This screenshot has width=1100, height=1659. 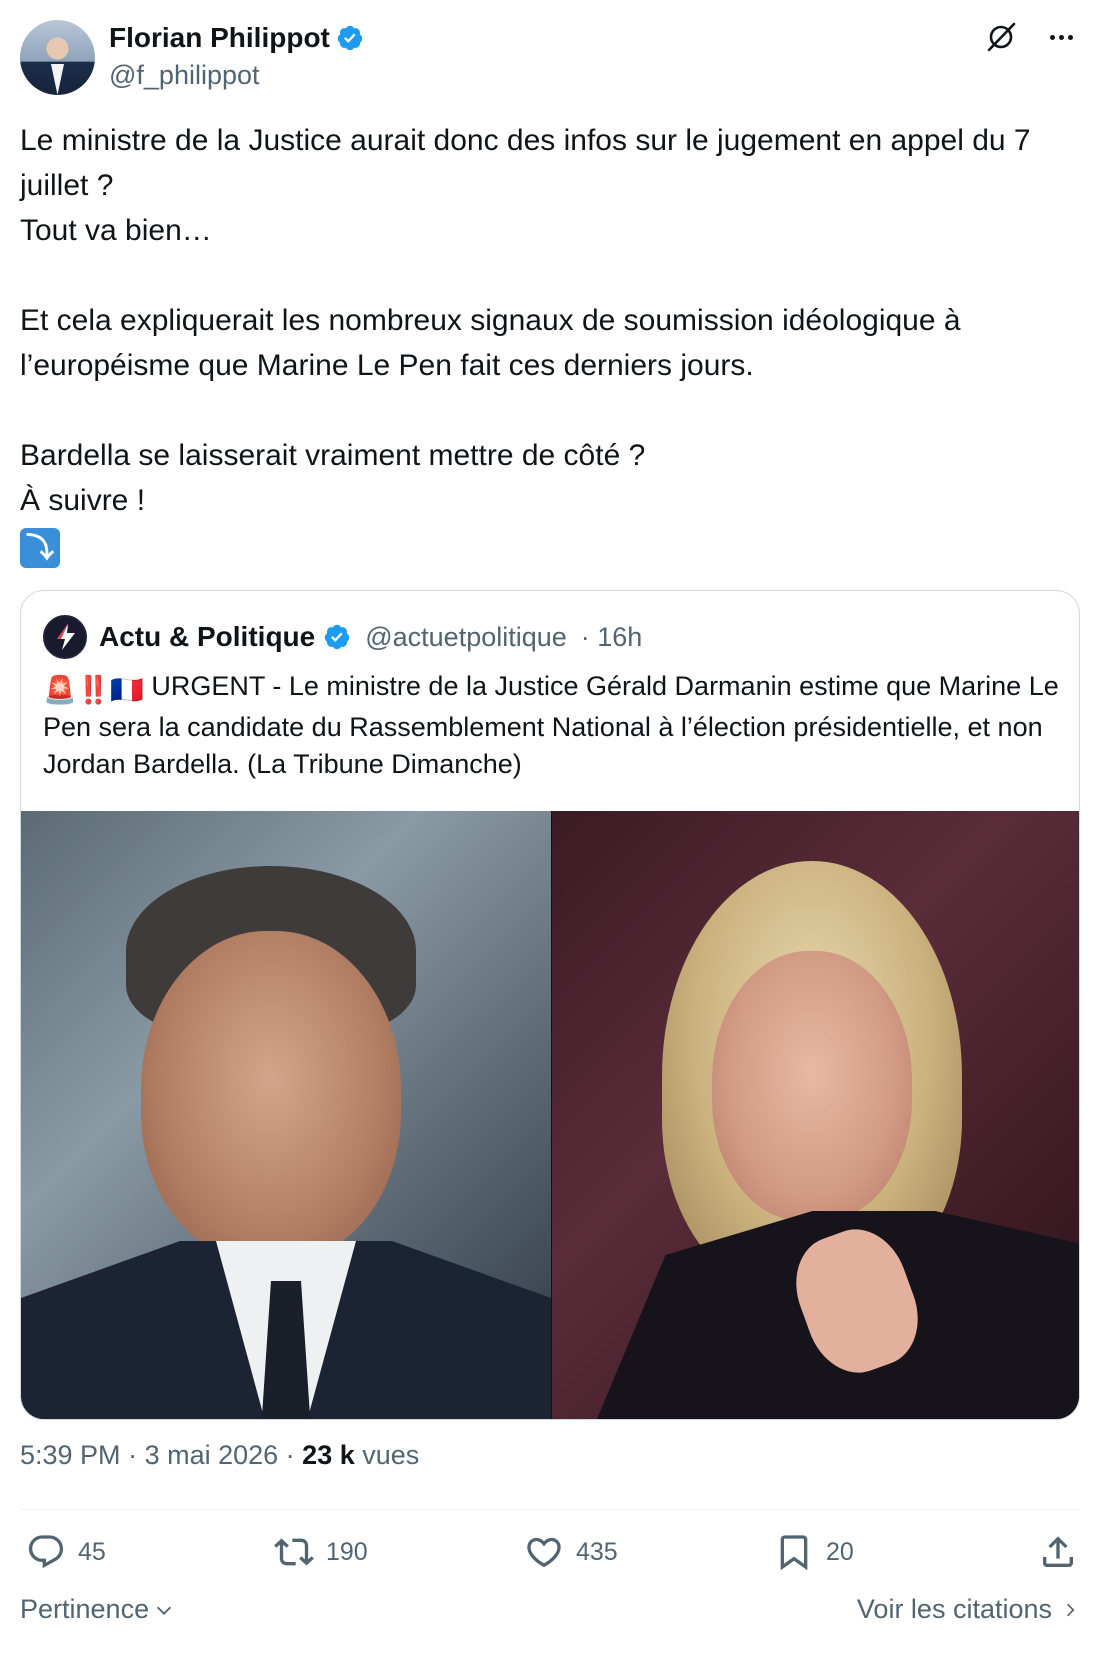 I want to click on like-count: 435, so click(x=597, y=1551).